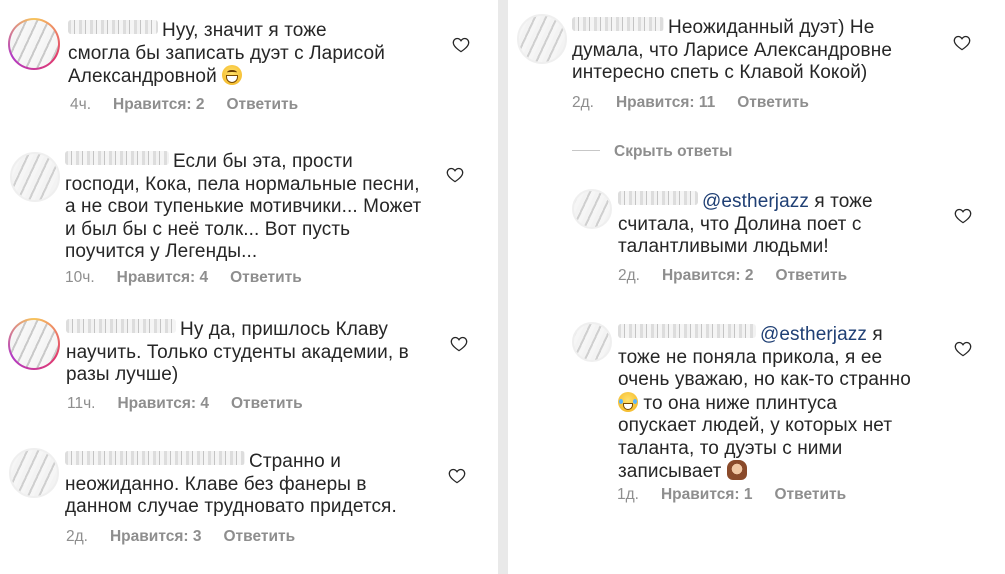 The image size is (1005, 574). What do you see at coordinates (628, 401) in the screenshot?
I see `tears-of-joy-emoji-icon` at bounding box center [628, 401].